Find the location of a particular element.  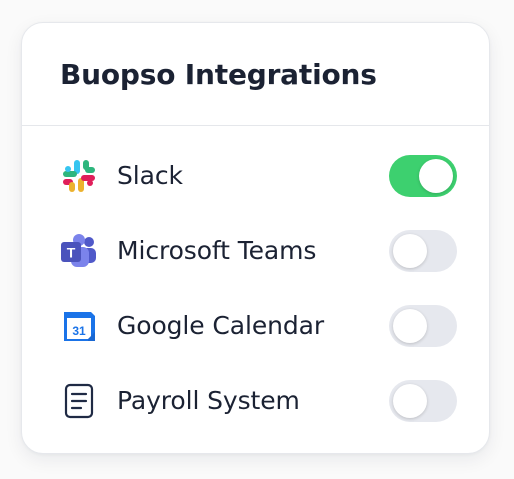

svg-text: T is located at coordinates (71, 252).